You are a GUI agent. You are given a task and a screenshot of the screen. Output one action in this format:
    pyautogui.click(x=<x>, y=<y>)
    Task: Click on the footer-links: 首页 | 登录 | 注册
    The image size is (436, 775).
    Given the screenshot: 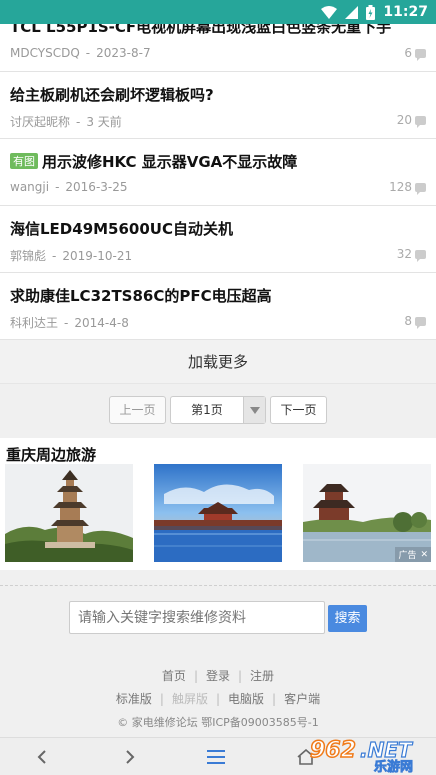 What is the action you would take?
    pyautogui.click(x=218, y=676)
    